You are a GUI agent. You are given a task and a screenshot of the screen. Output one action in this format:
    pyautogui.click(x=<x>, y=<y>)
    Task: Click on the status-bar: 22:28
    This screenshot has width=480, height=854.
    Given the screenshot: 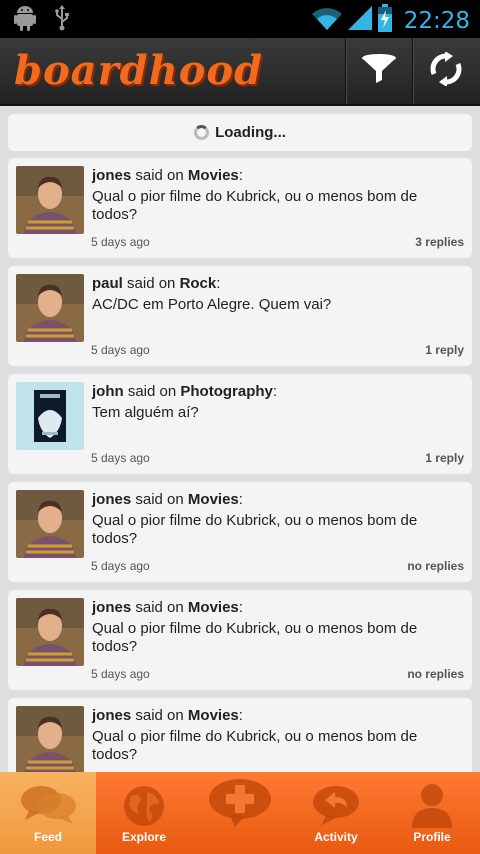 What is the action you would take?
    pyautogui.click(x=240, y=19)
    